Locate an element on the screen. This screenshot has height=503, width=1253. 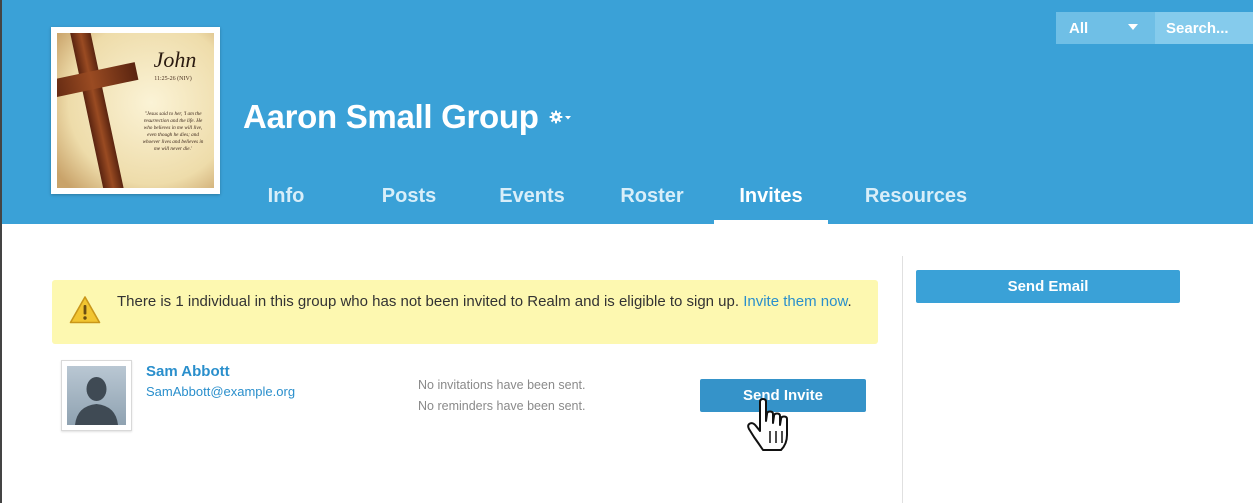
search-scope-label: All is located at coordinates (1079, 28).